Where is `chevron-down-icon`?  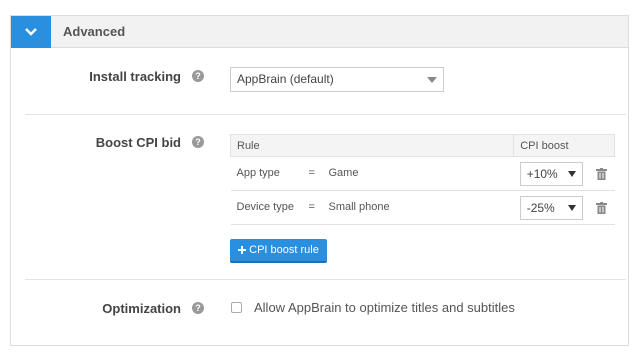
chevron-down-icon is located at coordinates (31, 32).